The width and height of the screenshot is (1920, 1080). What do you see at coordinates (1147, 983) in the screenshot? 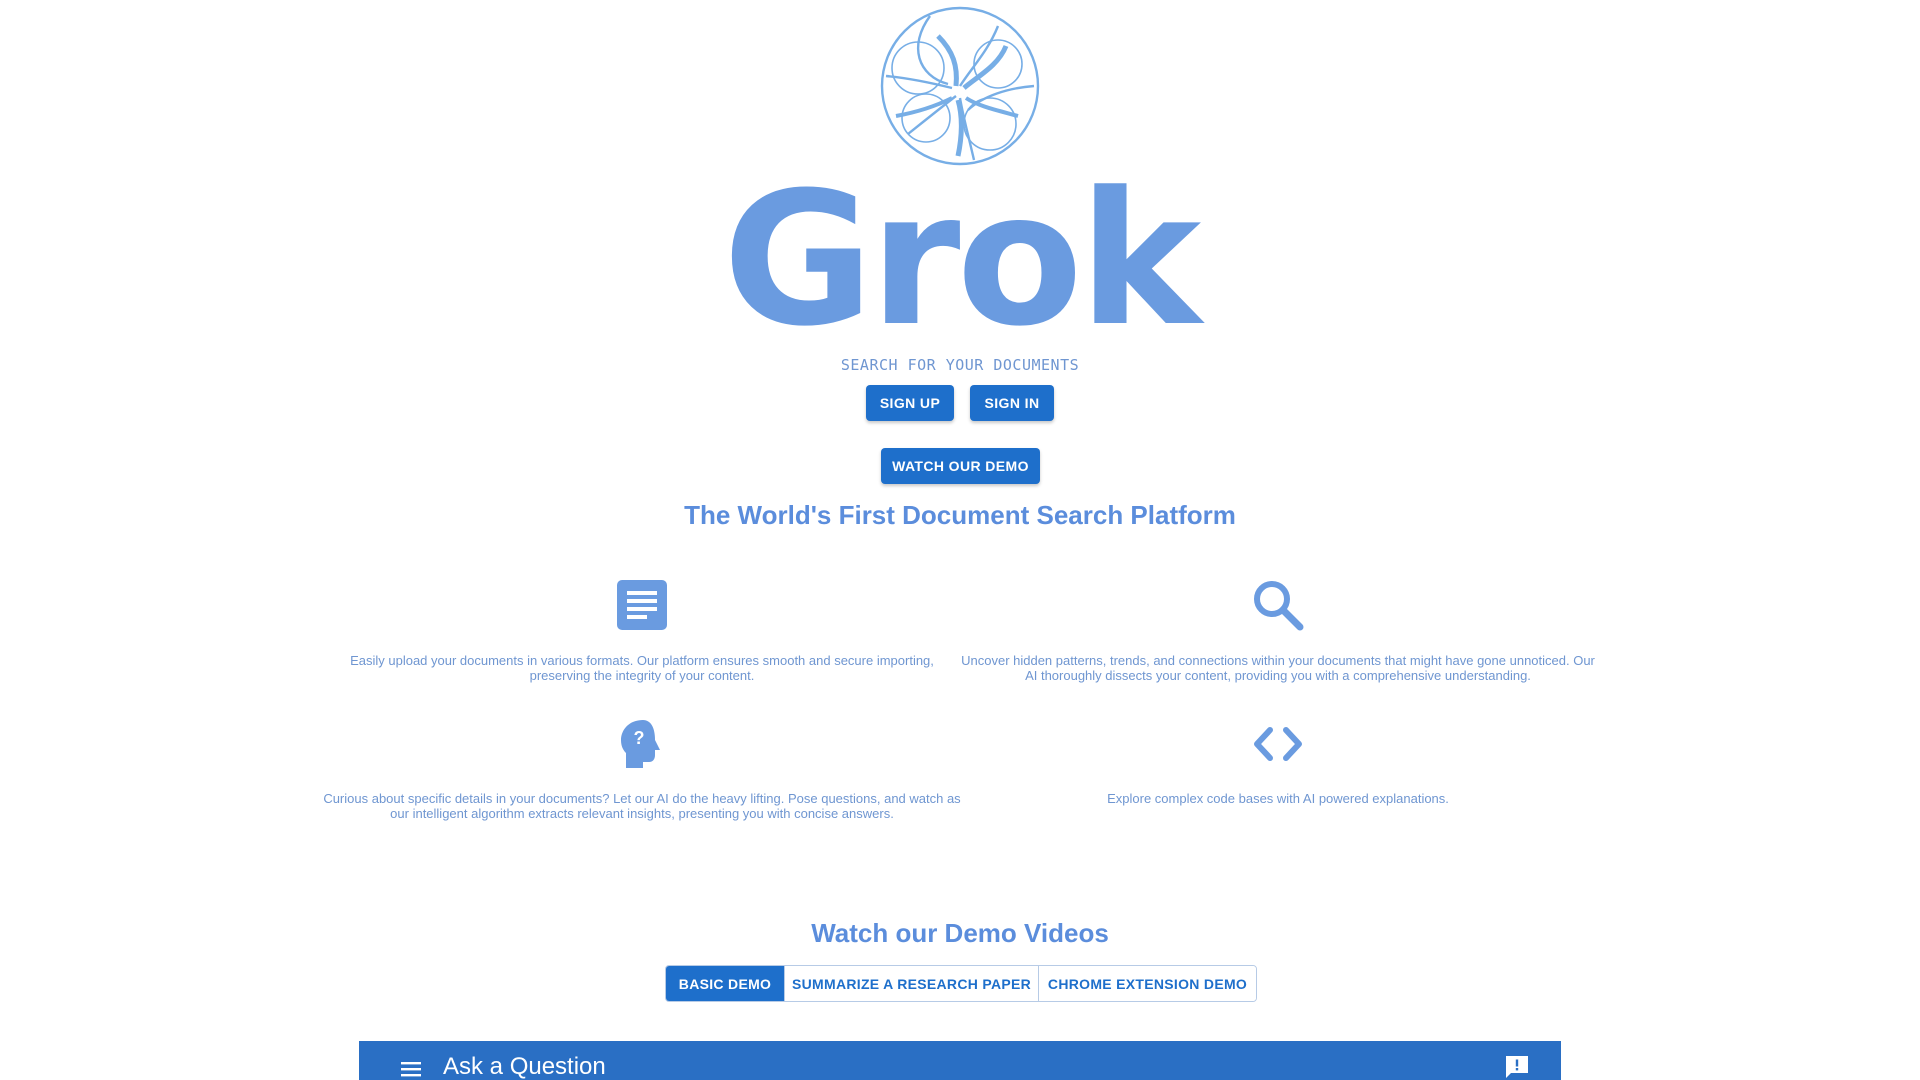
I see `tab-chrome-extension-demo: CHROME EXTENSION DEMO` at bounding box center [1147, 983].